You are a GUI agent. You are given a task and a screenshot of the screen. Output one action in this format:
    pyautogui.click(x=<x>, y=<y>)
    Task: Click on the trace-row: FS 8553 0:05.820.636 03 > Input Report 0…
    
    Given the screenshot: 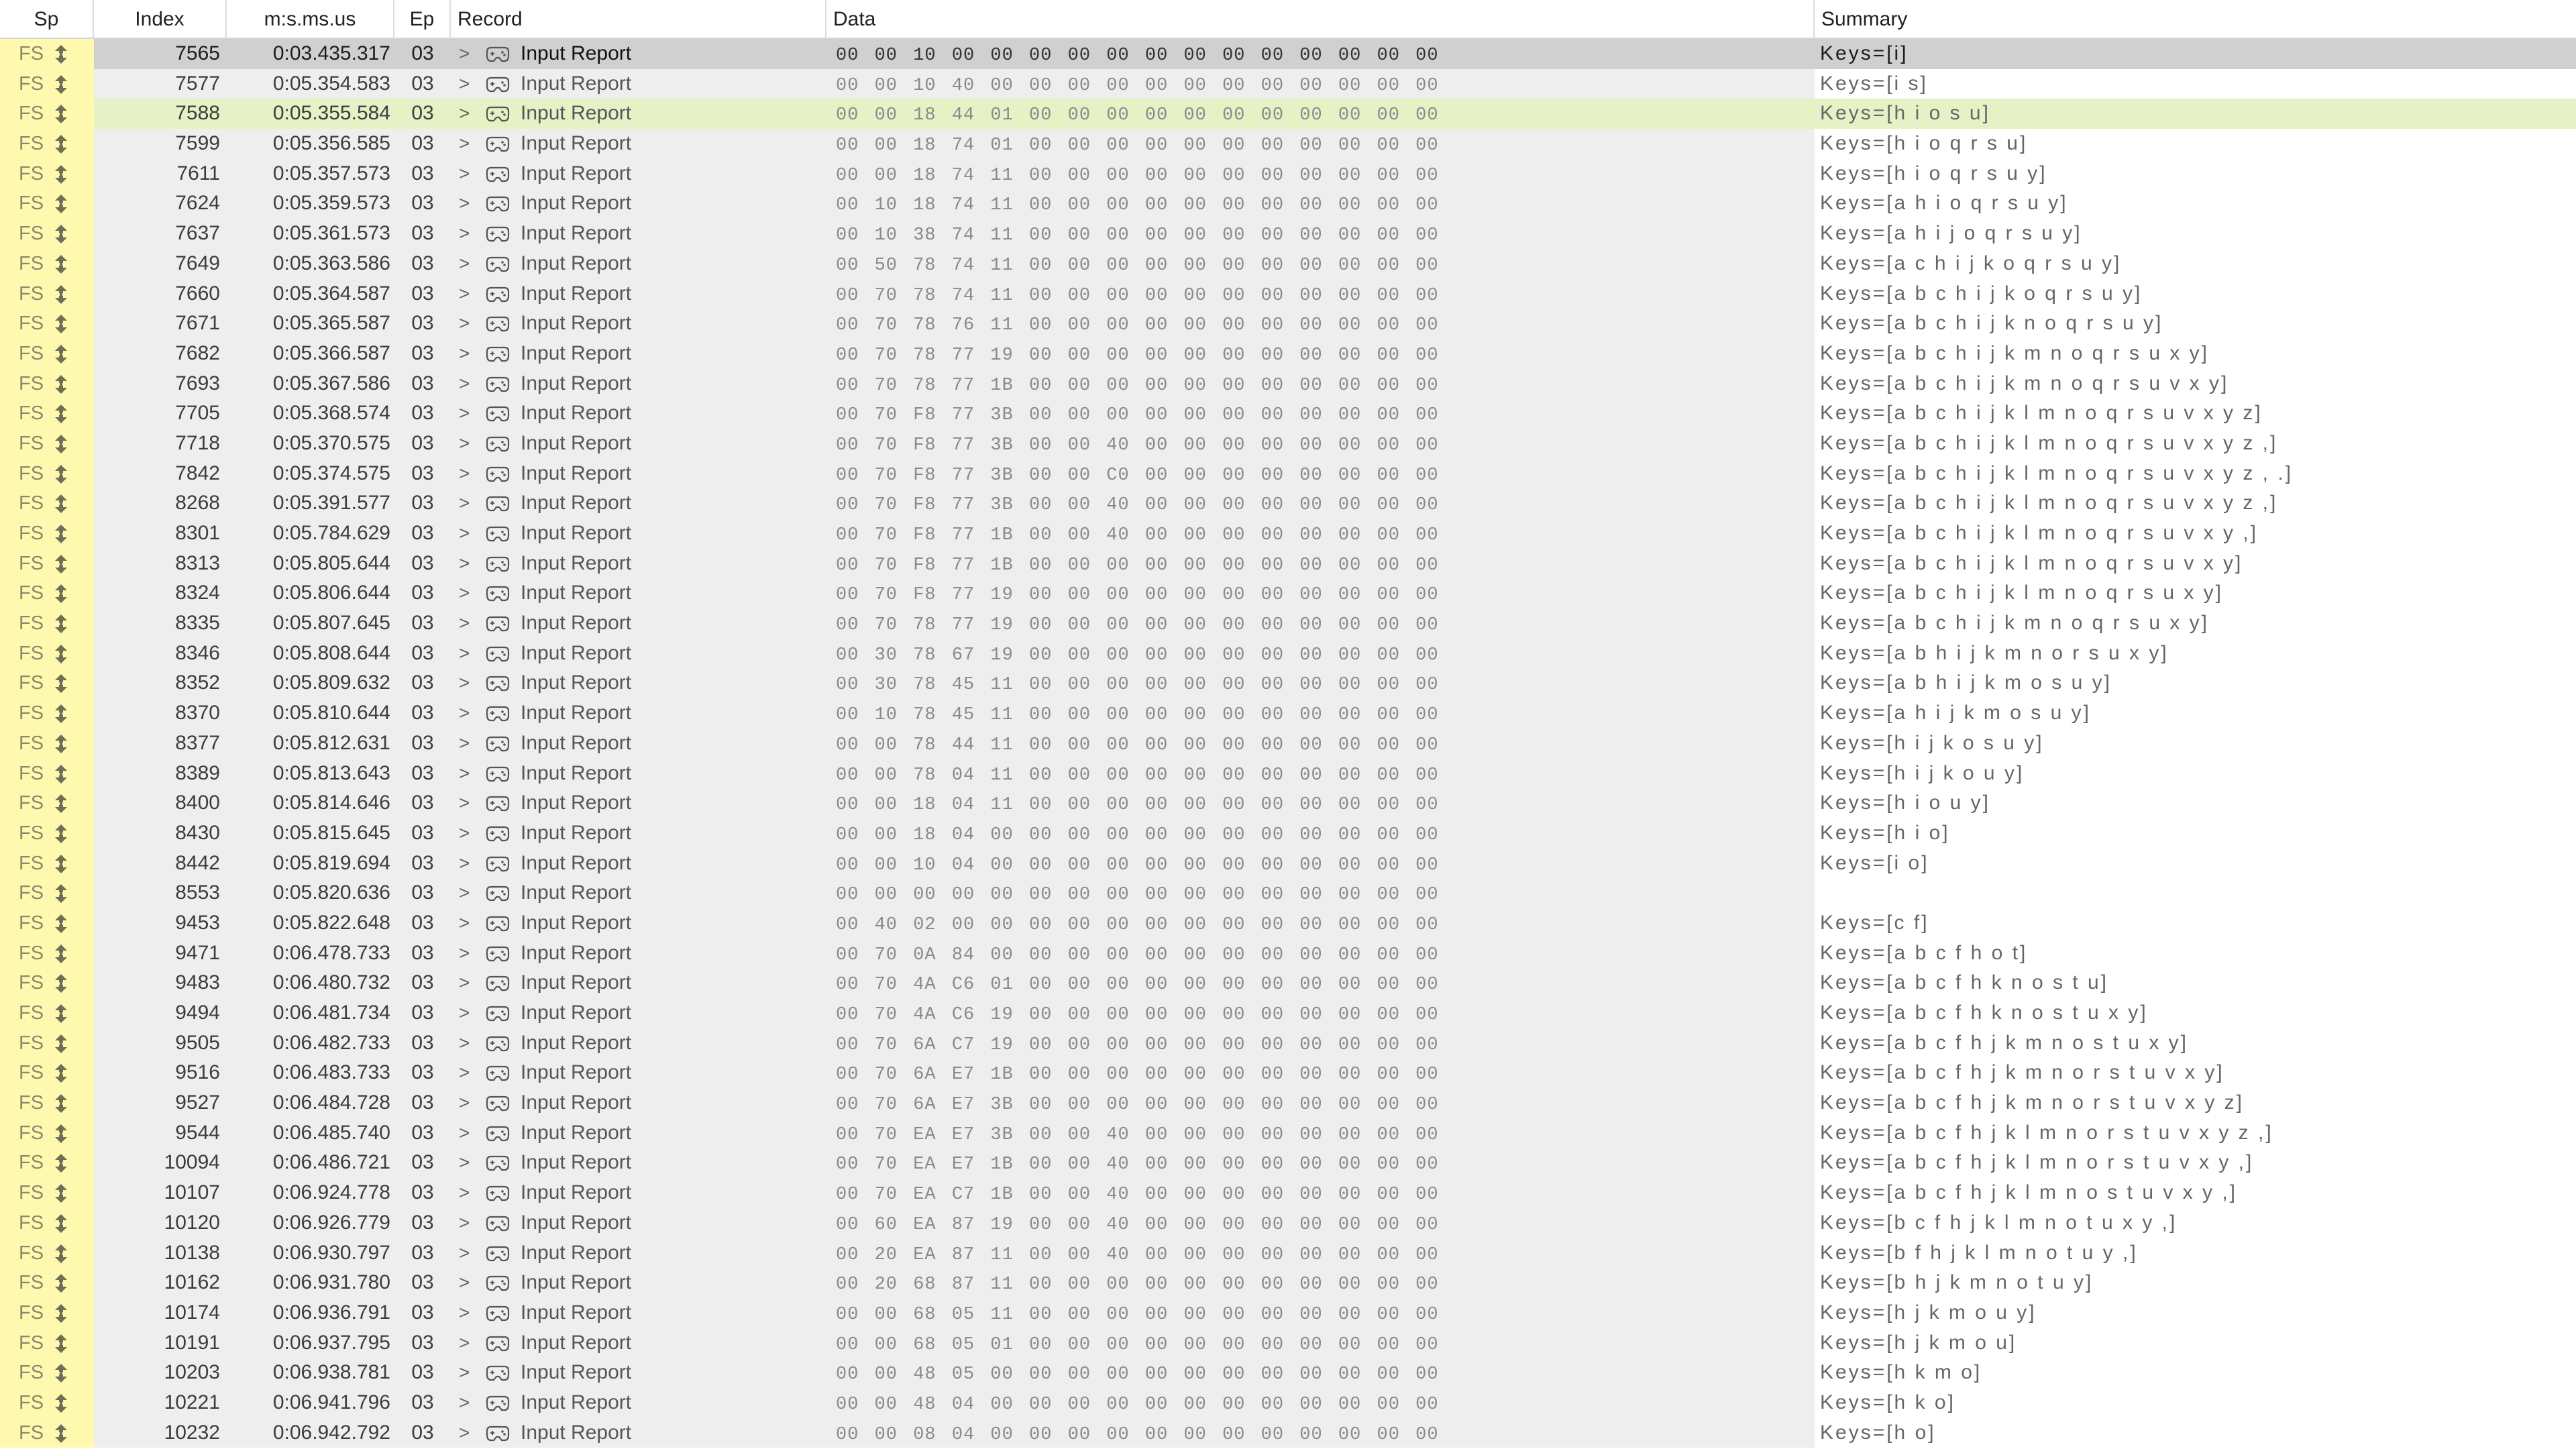 What is the action you would take?
    pyautogui.click(x=1288, y=893)
    